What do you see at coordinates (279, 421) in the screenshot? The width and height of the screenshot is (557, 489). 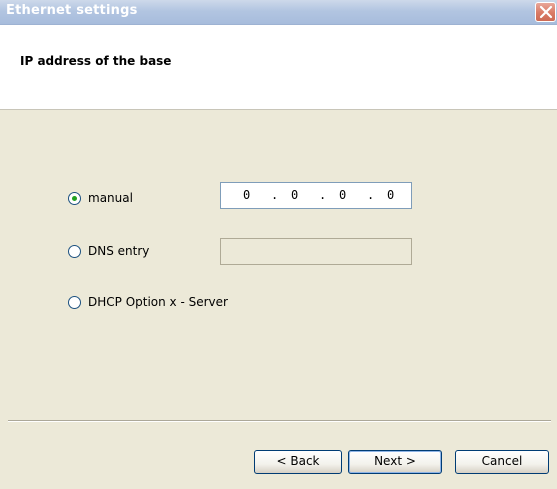 I see `button-separator` at bounding box center [279, 421].